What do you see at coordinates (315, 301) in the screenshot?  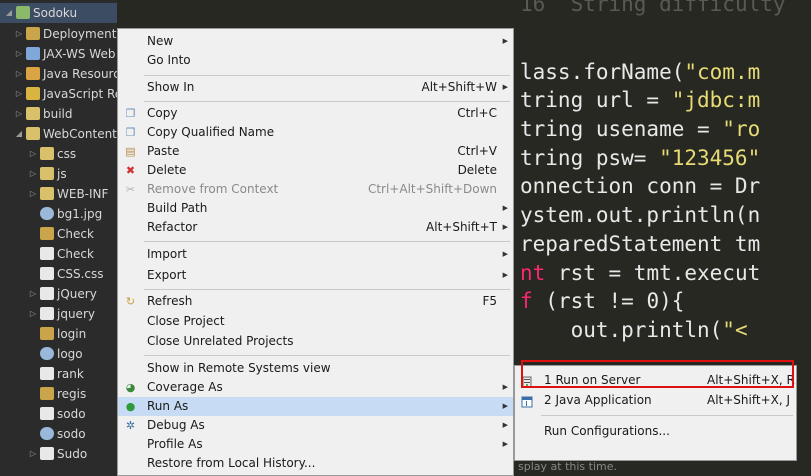 I see `menu-item-refresh: ↻ Refresh F5` at bounding box center [315, 301].